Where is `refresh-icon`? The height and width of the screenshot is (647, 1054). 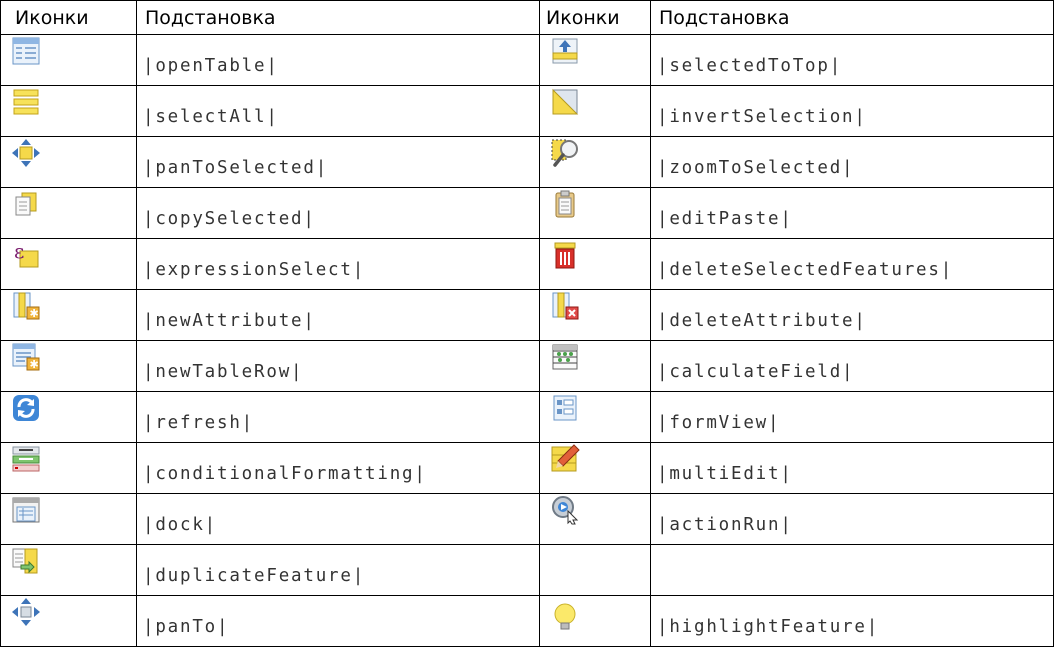 refresh-icon is located at coordinates (26, 408).